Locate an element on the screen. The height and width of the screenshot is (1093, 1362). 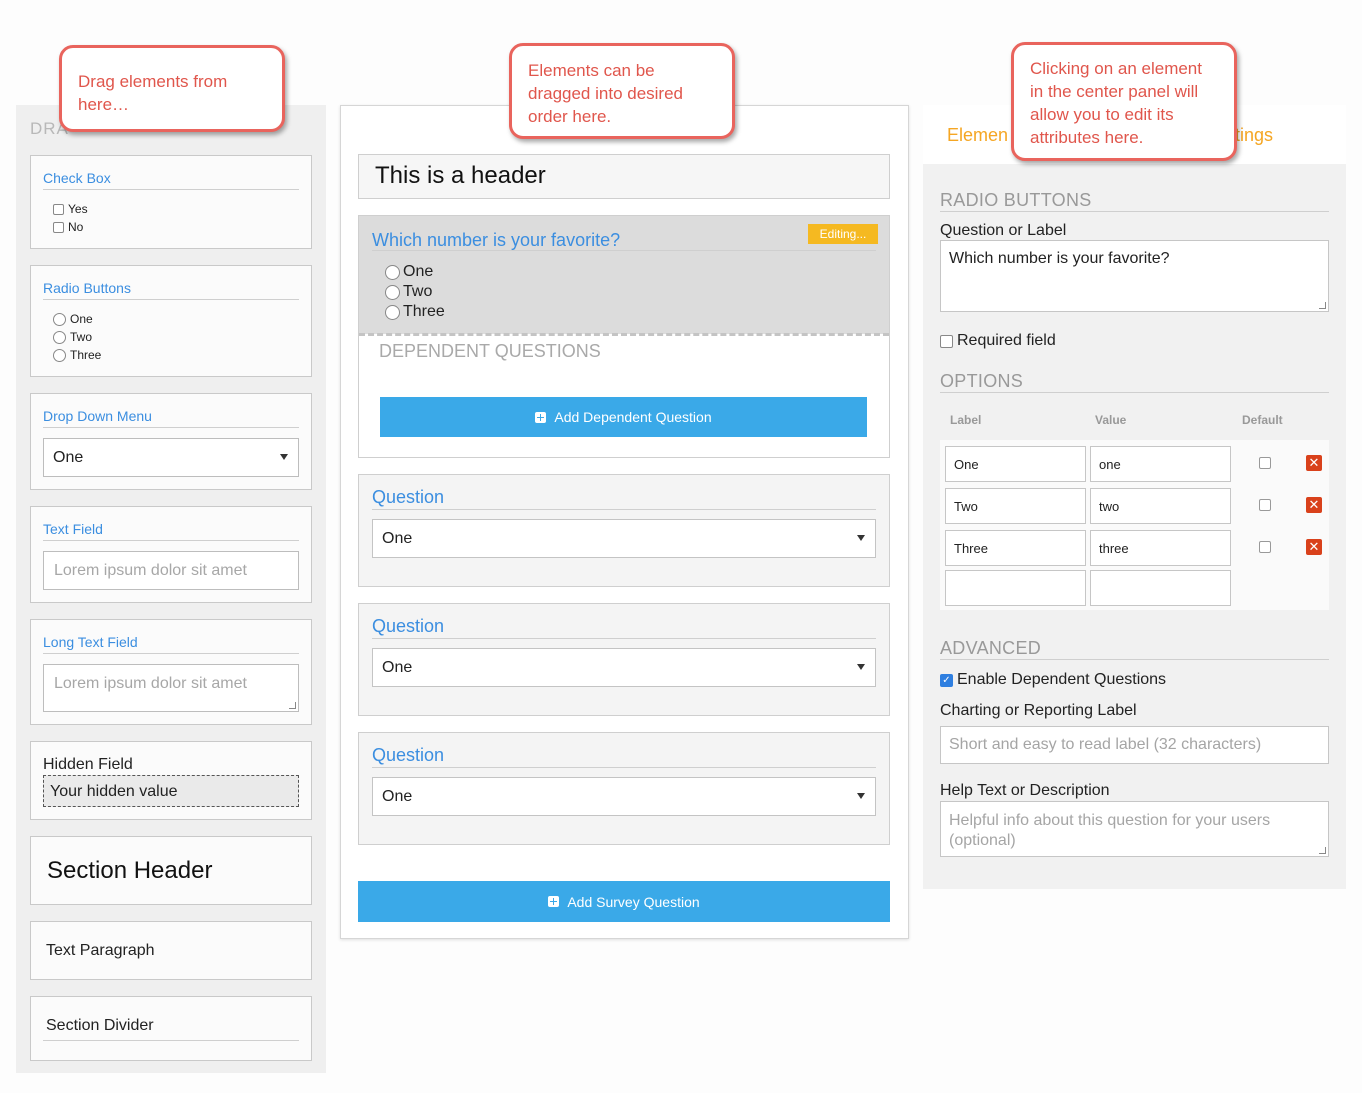
required-field-row: Required field is located at coordinates (998, 341).